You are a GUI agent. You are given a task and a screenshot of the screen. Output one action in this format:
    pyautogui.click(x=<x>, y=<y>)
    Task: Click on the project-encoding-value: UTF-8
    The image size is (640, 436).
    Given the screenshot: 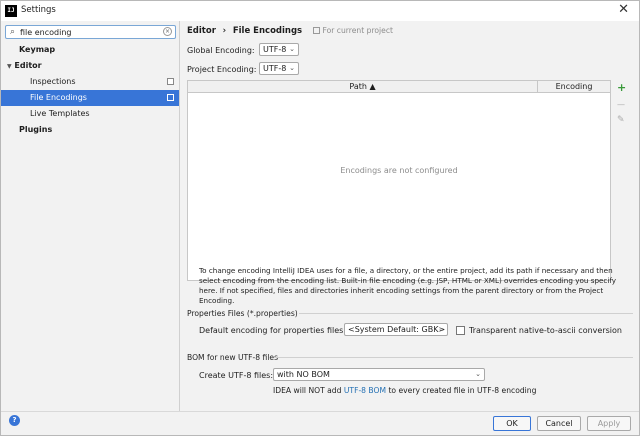 What is the action you would take?
    pyautogui.click(x=275, y=68)
    